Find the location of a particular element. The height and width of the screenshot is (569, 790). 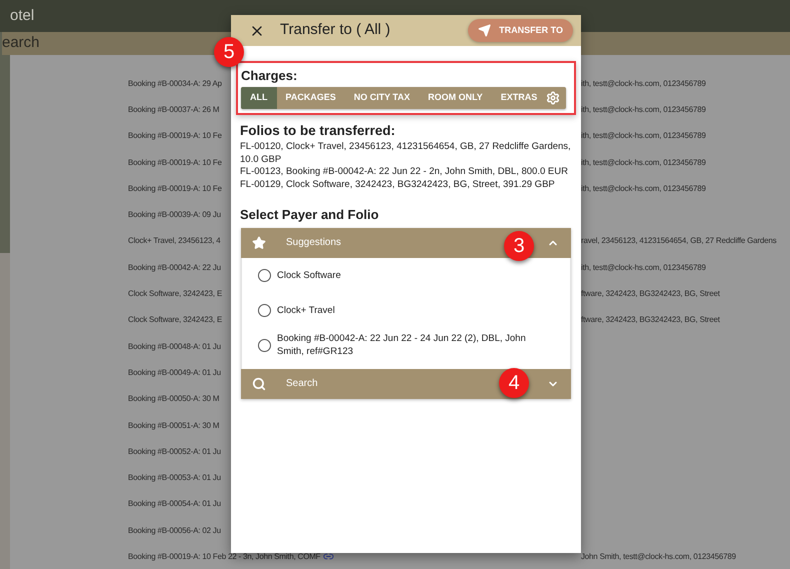

accordion-header: Search 4 is located at coordinates (406, 383).